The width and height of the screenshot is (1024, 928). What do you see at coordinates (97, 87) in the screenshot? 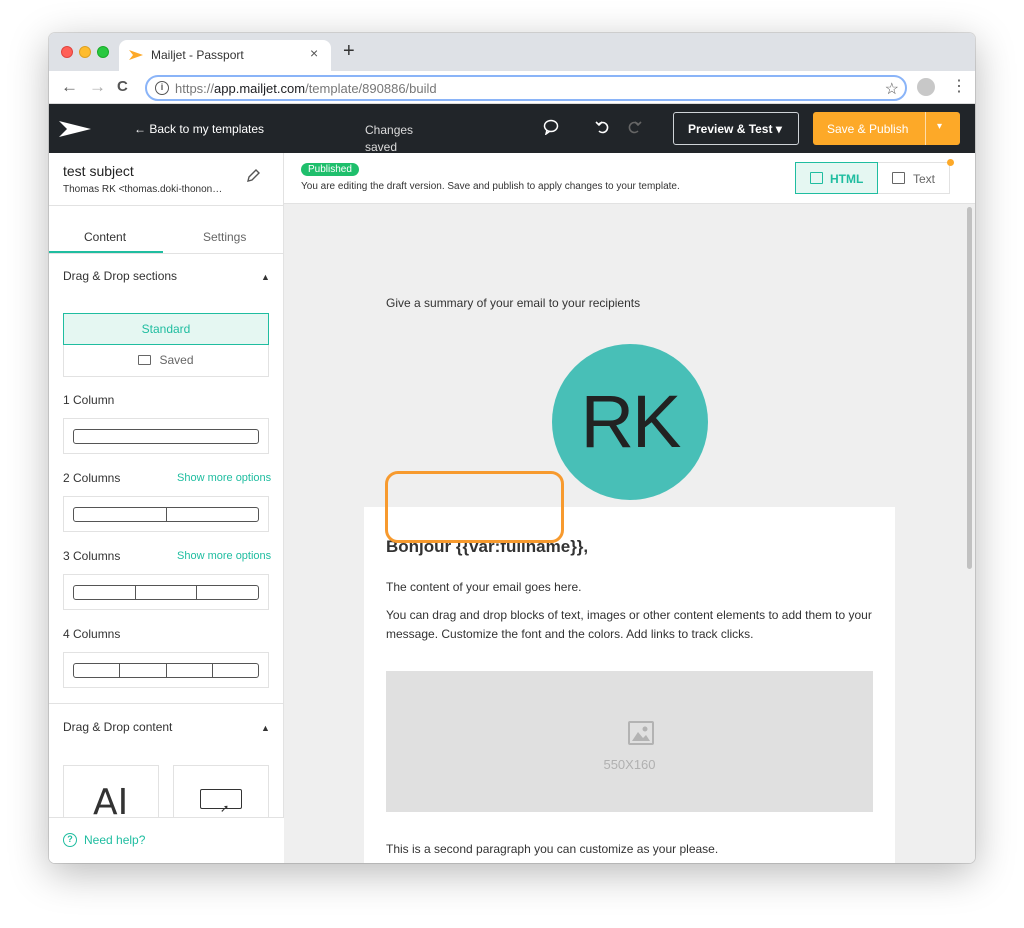
I see `forward-arrow-icon: →` at bounding box center [97, 87].